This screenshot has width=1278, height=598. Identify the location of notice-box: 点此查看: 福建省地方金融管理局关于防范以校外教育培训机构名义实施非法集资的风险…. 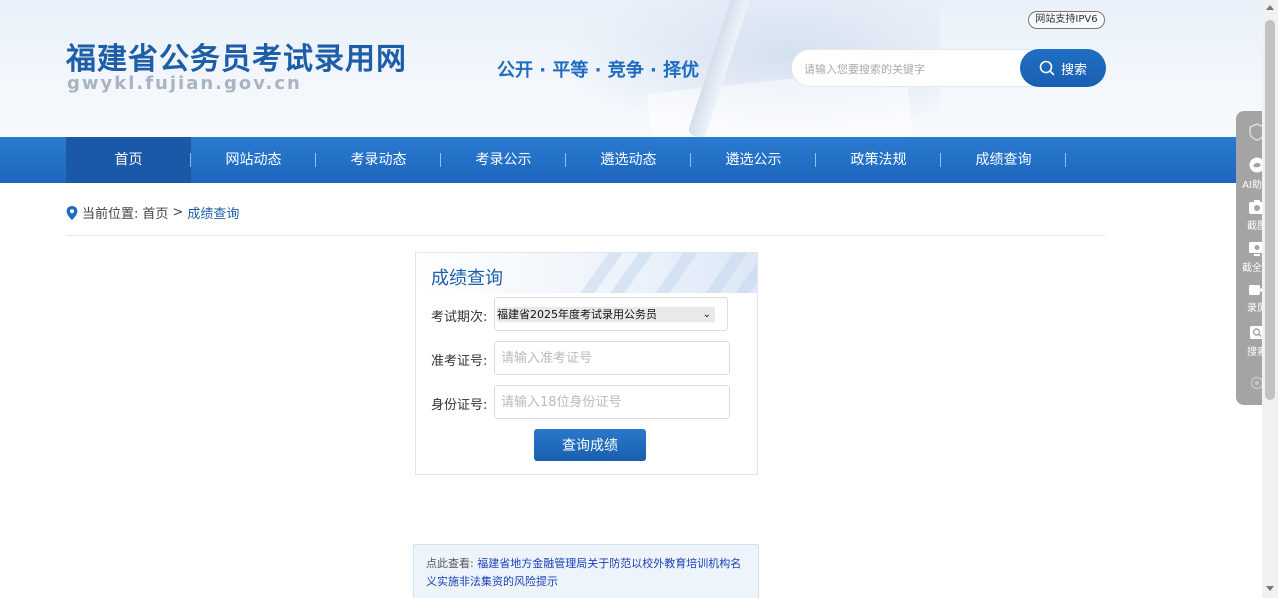
(586, 571).